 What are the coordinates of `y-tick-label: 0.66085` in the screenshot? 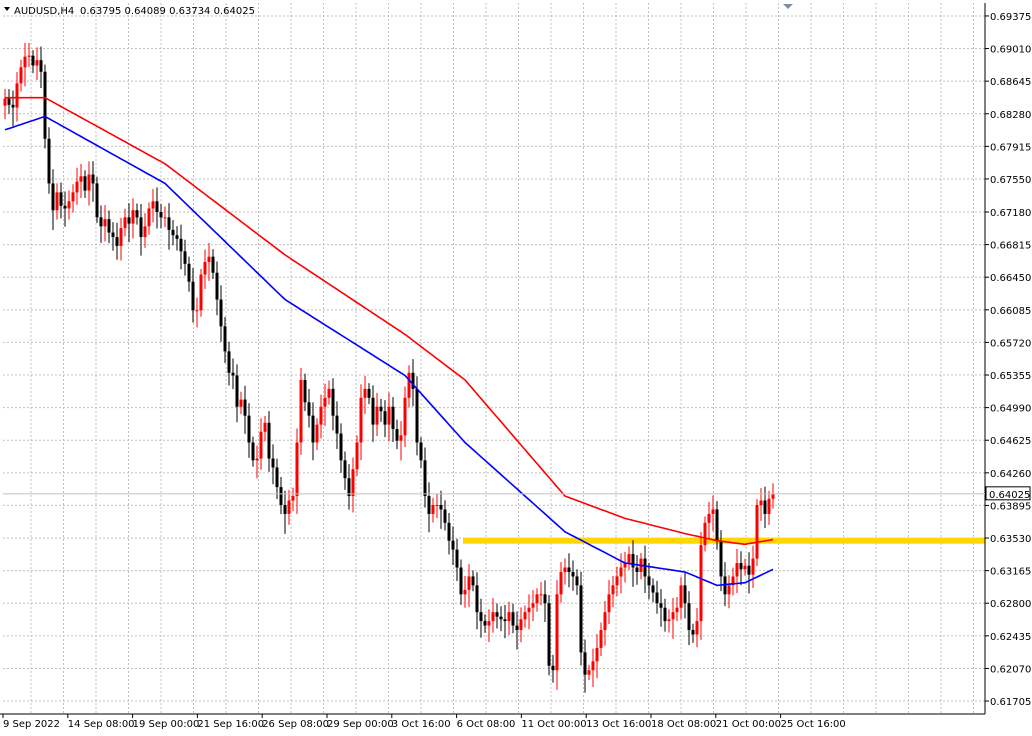 It's located at (1010, 311).